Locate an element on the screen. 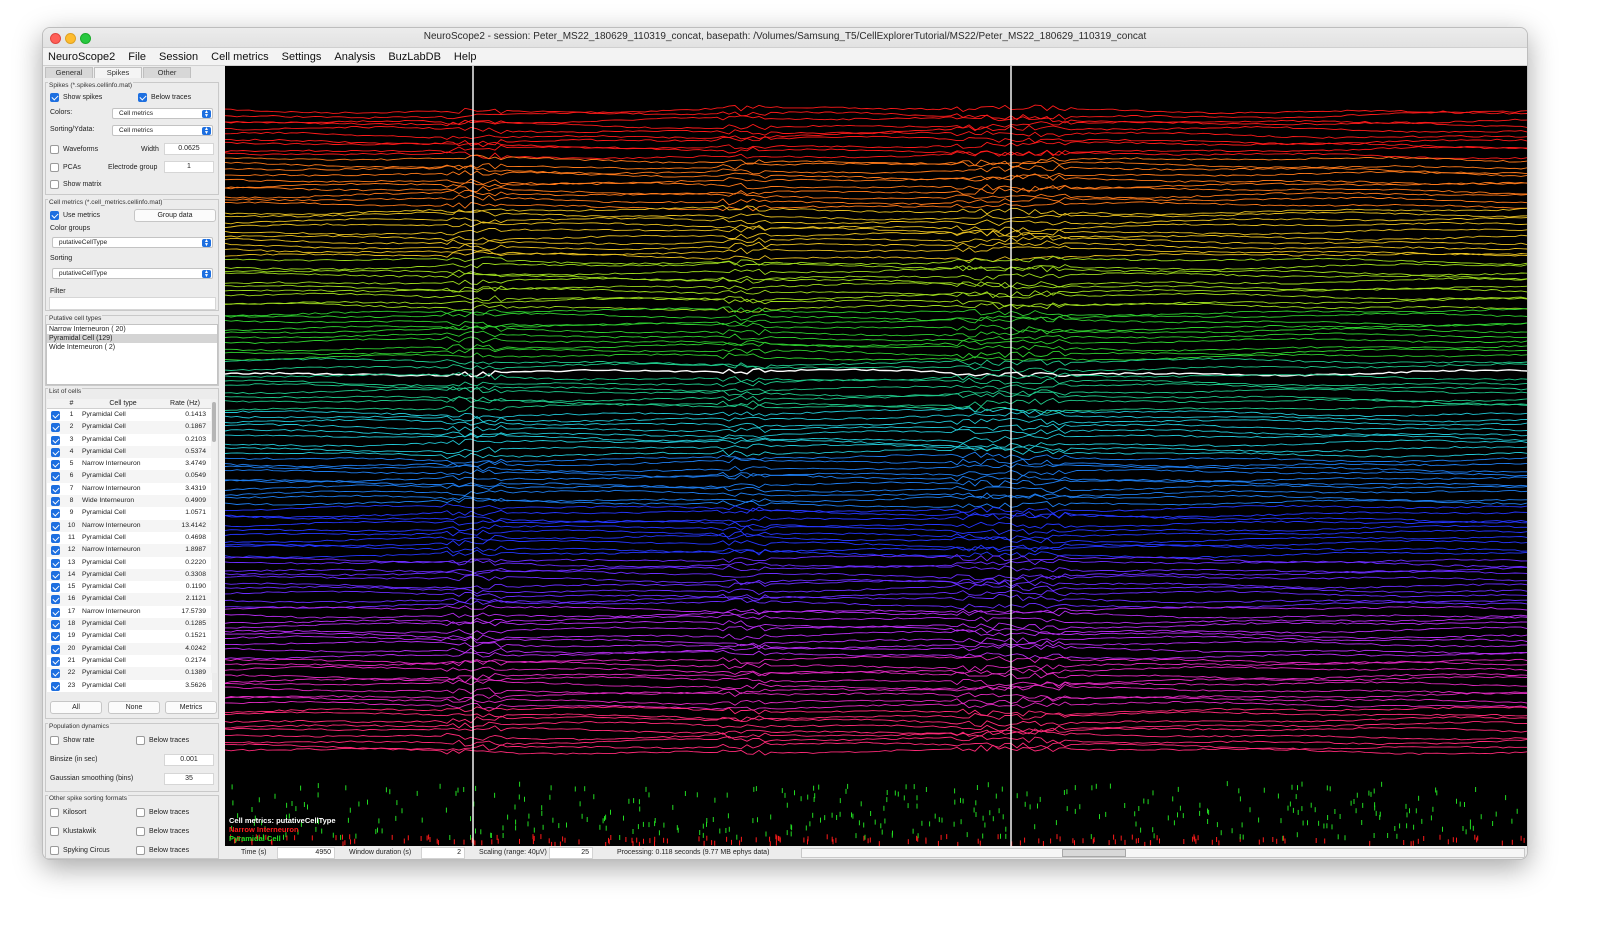  time-input: 4950 is located at coordinates (306, 853).